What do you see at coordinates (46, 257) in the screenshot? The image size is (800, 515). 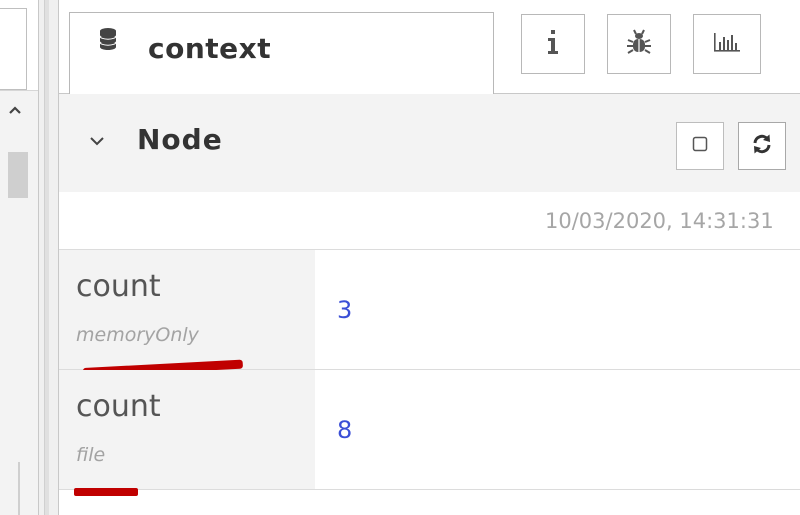 I see `splitter-grip` at bounding box center [46, 257].